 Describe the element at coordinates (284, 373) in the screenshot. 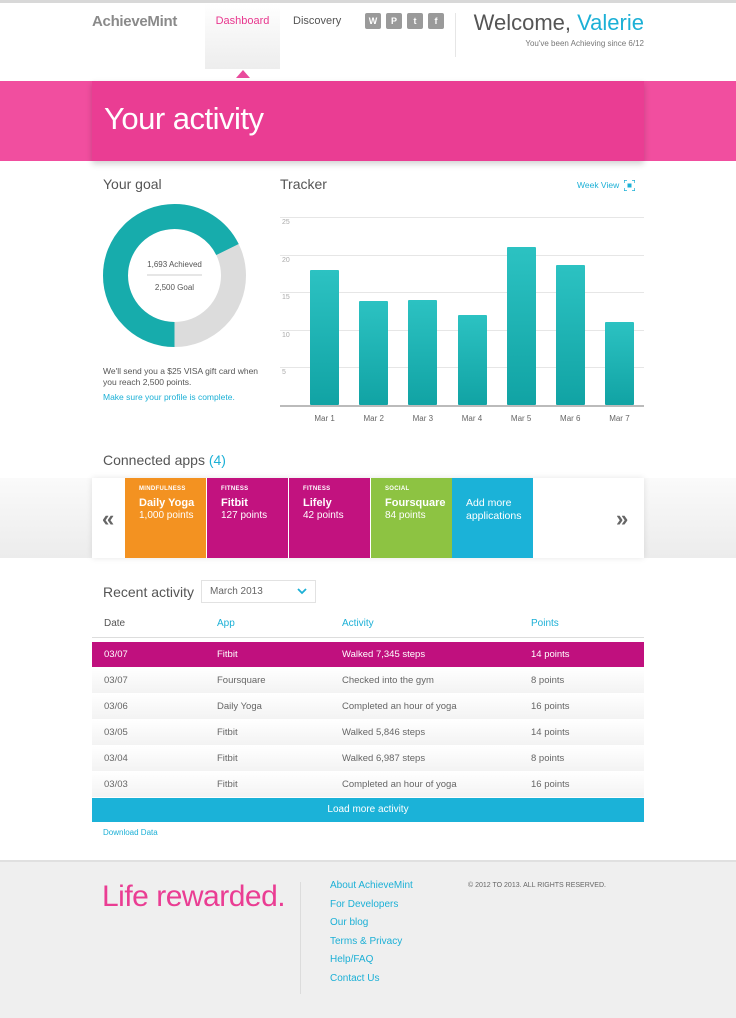

I see `y-tick-label: 5` at that location.